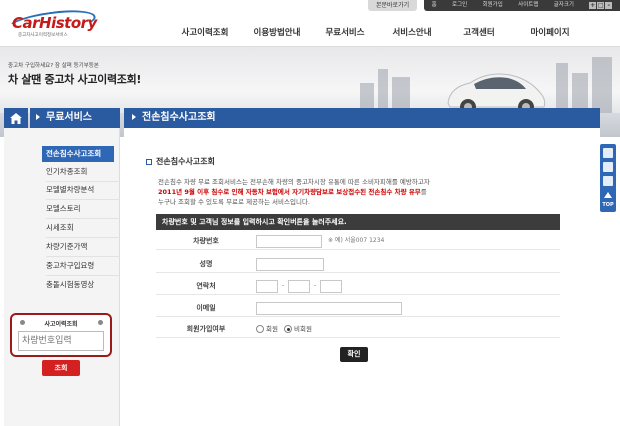 The image size is (620, 426). I want to click on home-icon, so click(16, 118).